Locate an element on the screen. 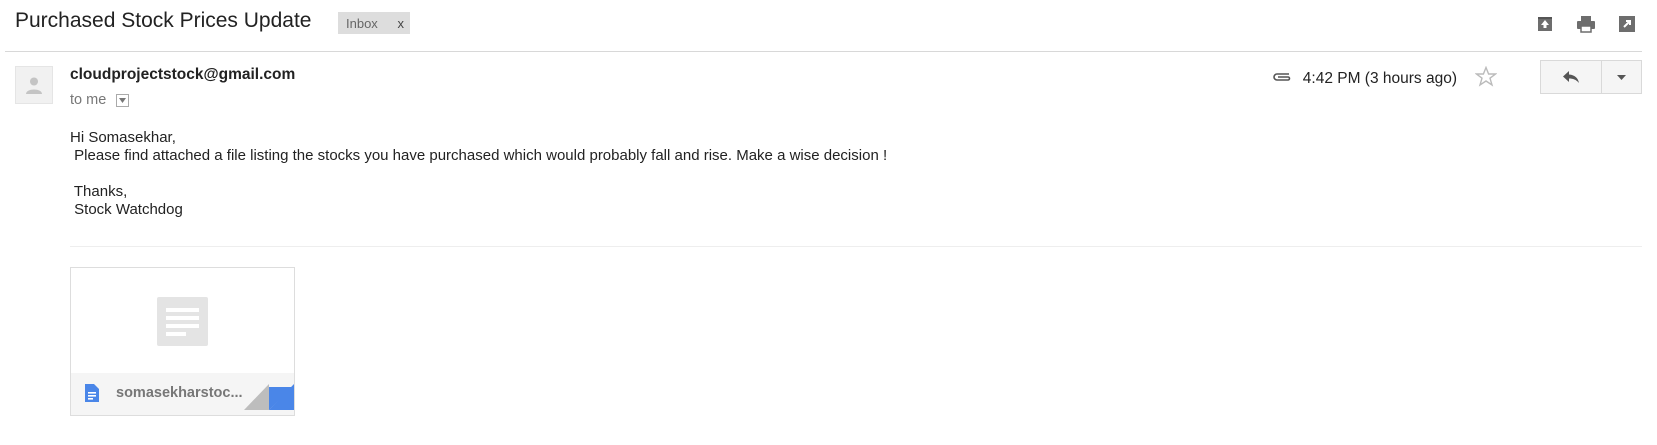  reply-icon is located at coordinates (1571, 77).